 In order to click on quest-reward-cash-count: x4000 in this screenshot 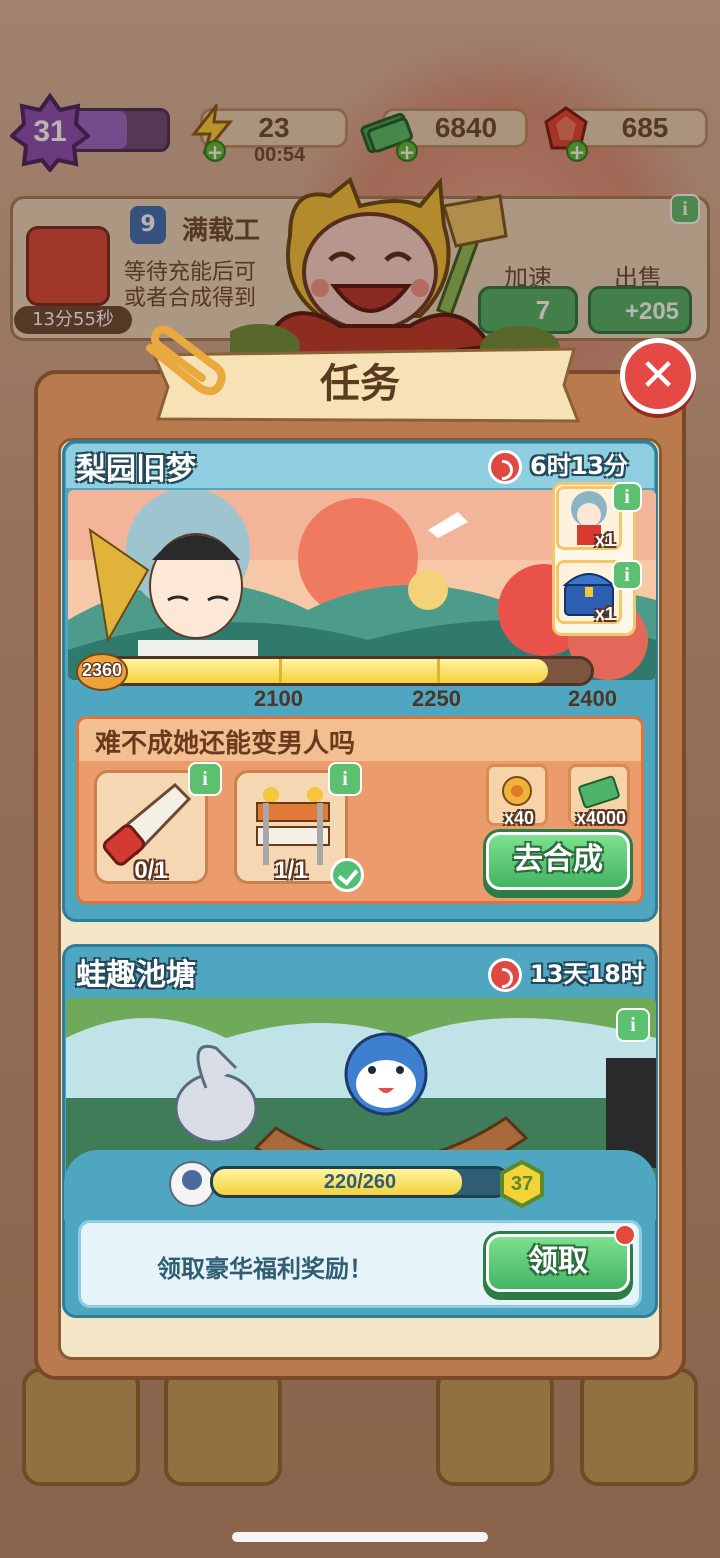, I will do `click(601, 818)`.